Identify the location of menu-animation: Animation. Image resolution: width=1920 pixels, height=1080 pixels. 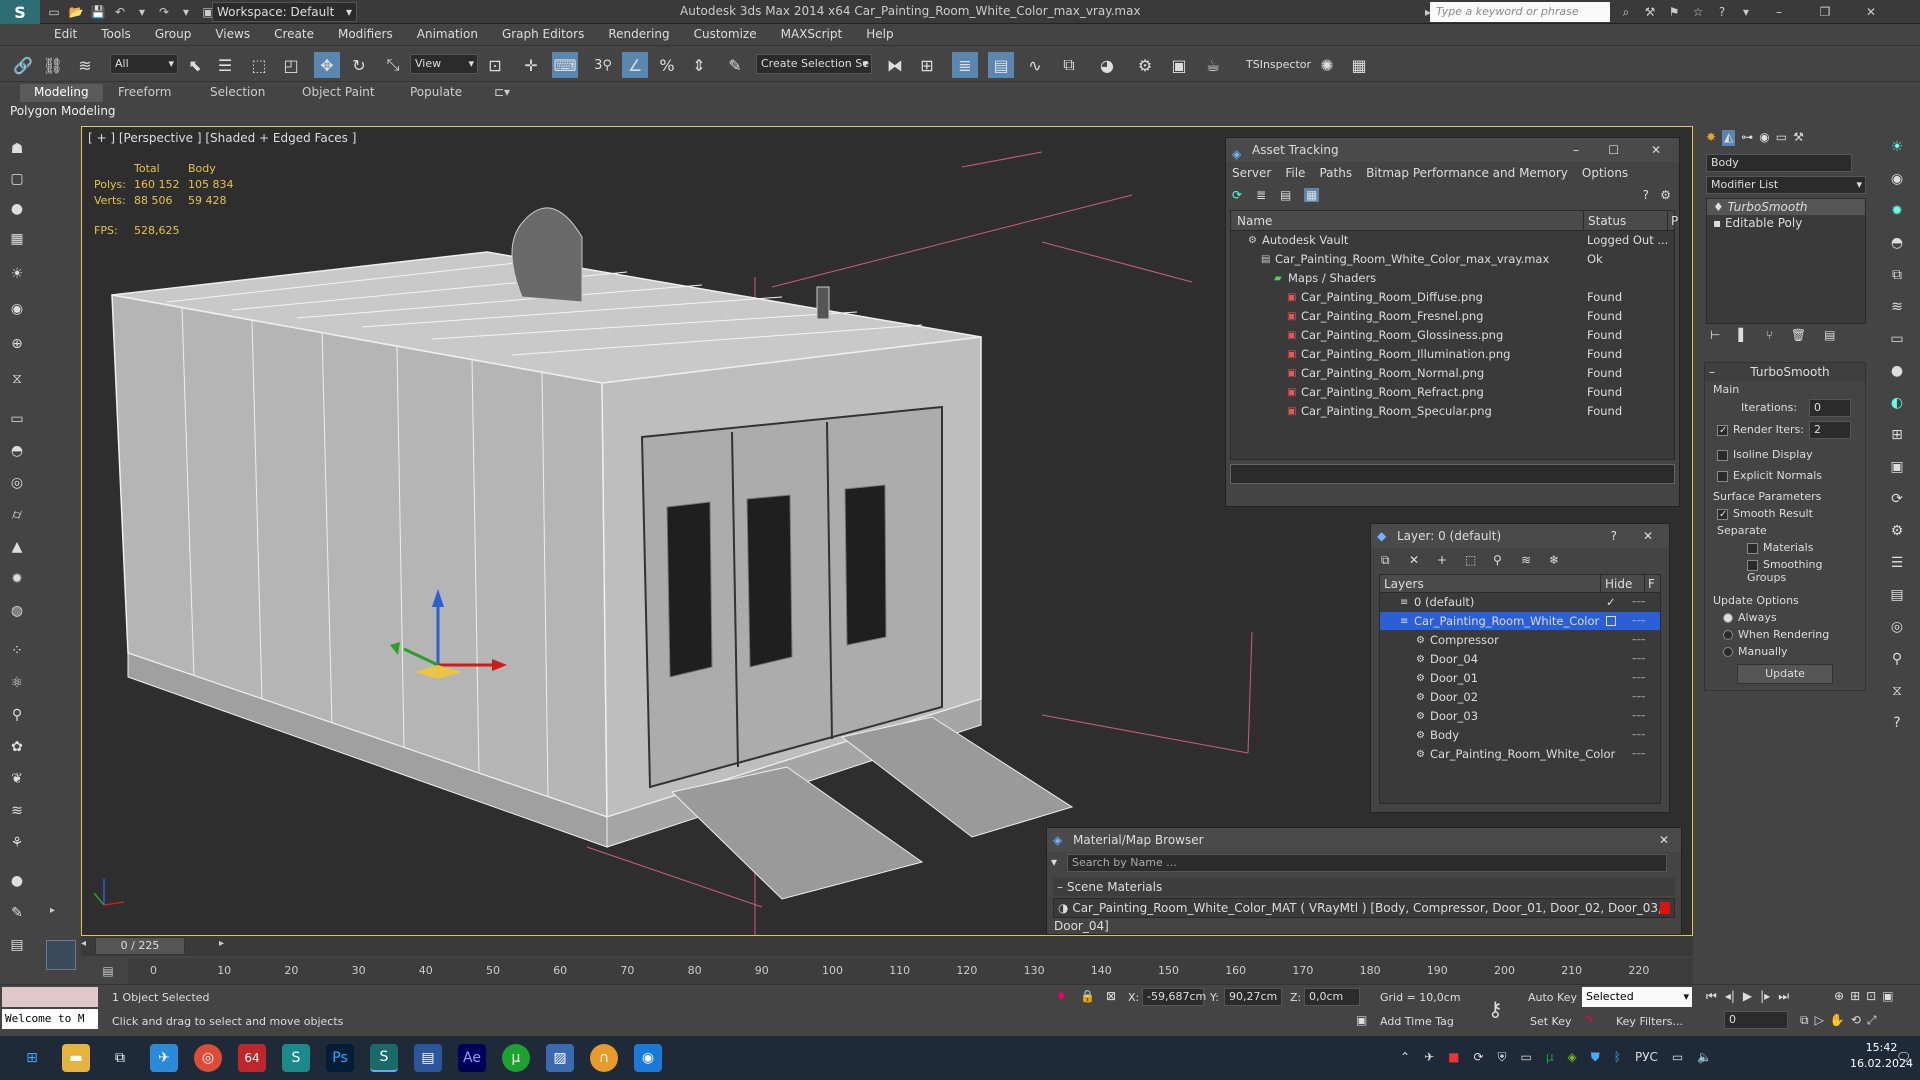
(447, 34).